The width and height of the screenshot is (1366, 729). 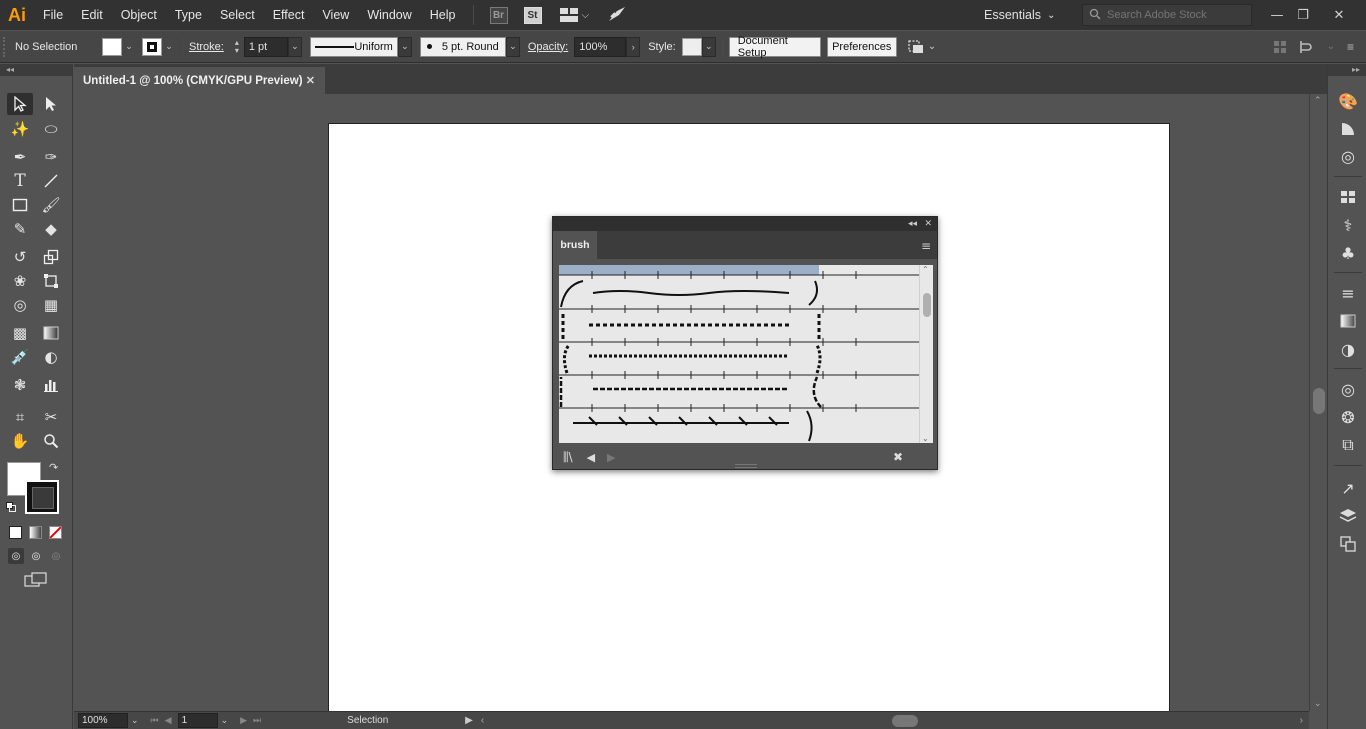 I want to click on menu-effect: Effect, so click(x=289, y=15).